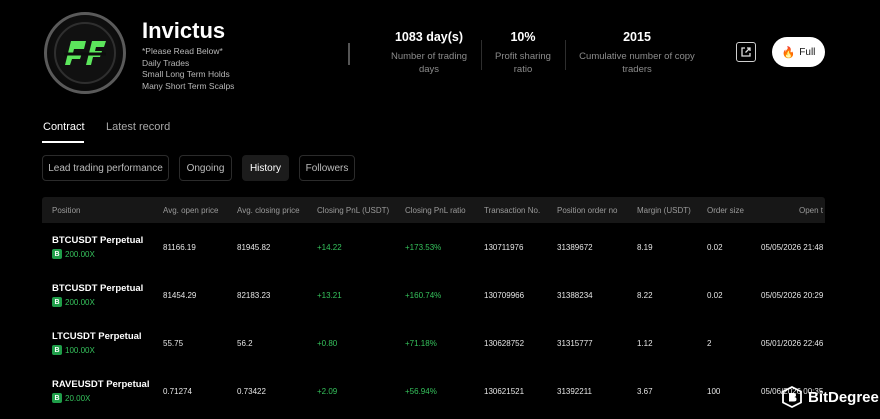  I want to click on row-open-time: 05/01/2026 22:46, so click(792, 343).